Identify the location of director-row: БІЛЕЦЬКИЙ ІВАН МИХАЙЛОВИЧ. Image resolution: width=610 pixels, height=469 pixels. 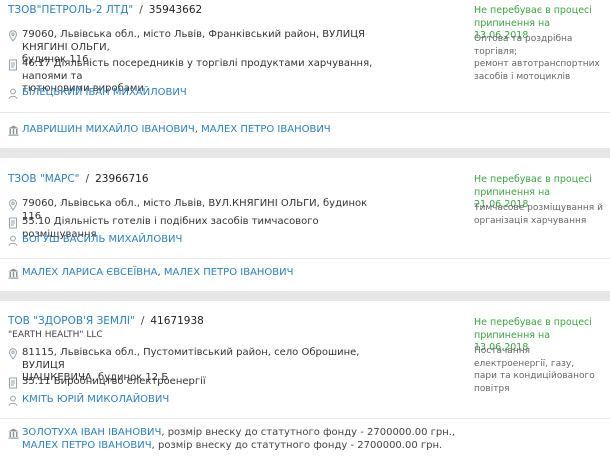
(198, 93).